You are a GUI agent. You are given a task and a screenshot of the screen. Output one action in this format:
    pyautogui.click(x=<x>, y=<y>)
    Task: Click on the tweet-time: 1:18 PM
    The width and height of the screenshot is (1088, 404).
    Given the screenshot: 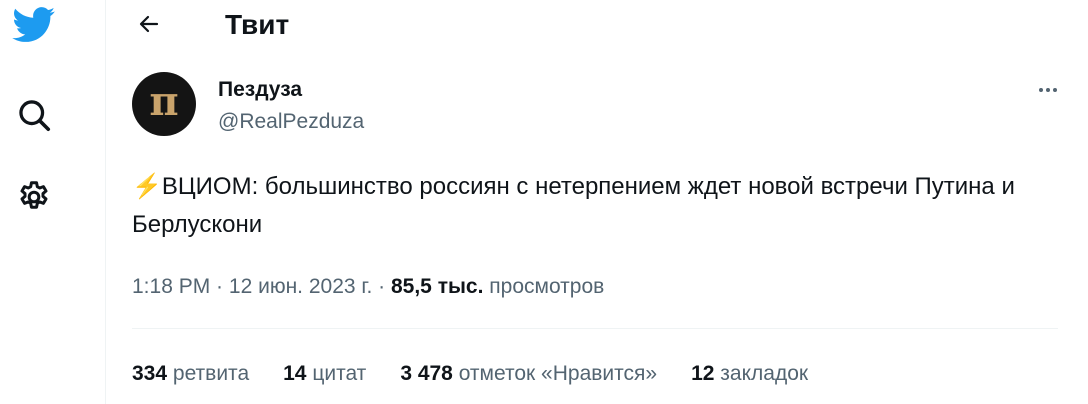 What is the action you would take?
    pyautogui.click(x=171, y=286)
    